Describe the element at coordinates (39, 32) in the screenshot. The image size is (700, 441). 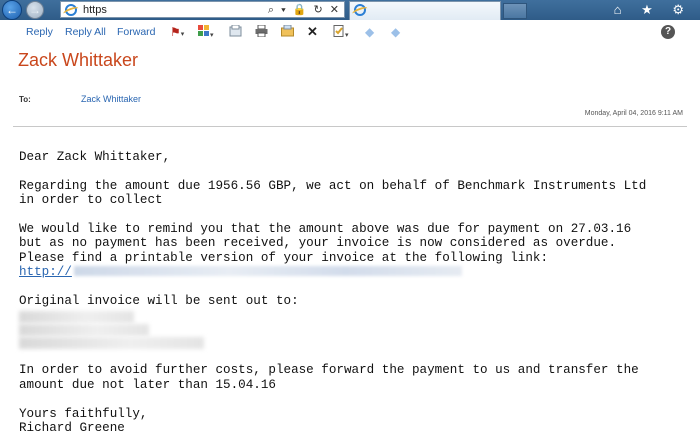
I see `reply-button: Reply` at that location.